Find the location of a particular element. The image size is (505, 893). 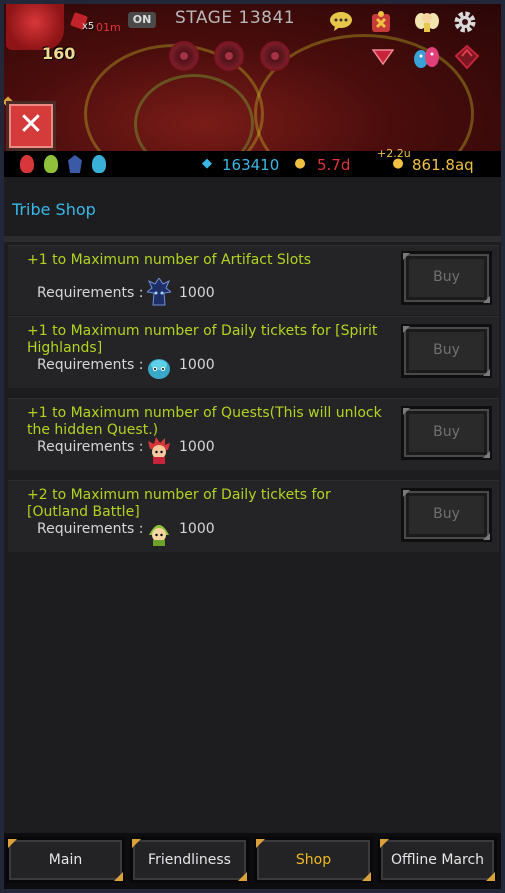

green-hood-tribe-icon is located at coordinates (159, 532).